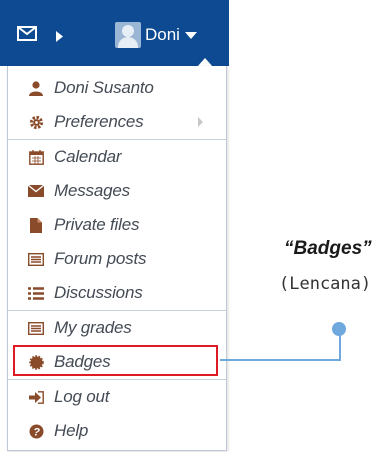 The width and height of the screenshot is (392, 452). I want to click on menu-item-forum-posts: Forum posts, so click(117, 259).